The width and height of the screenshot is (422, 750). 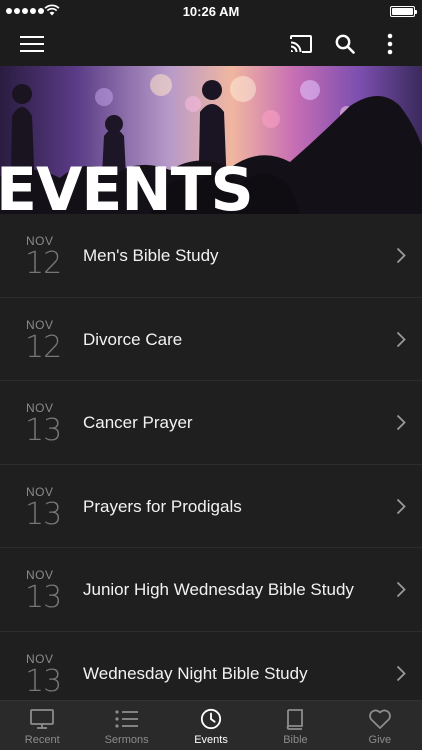 I want to click on tab-label: Events, so click(x=211, y=740).